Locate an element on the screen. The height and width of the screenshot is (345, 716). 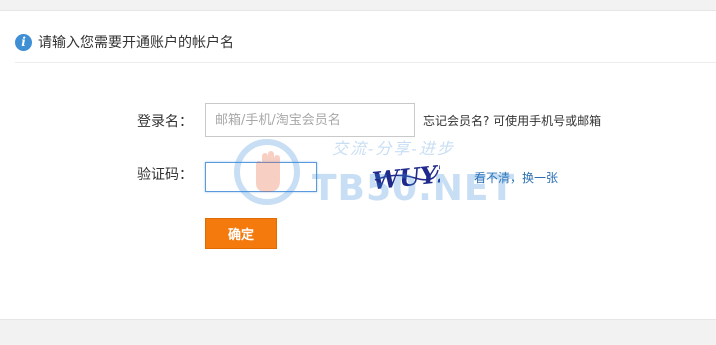
info-icon: i is located at coordinates (23, 42).